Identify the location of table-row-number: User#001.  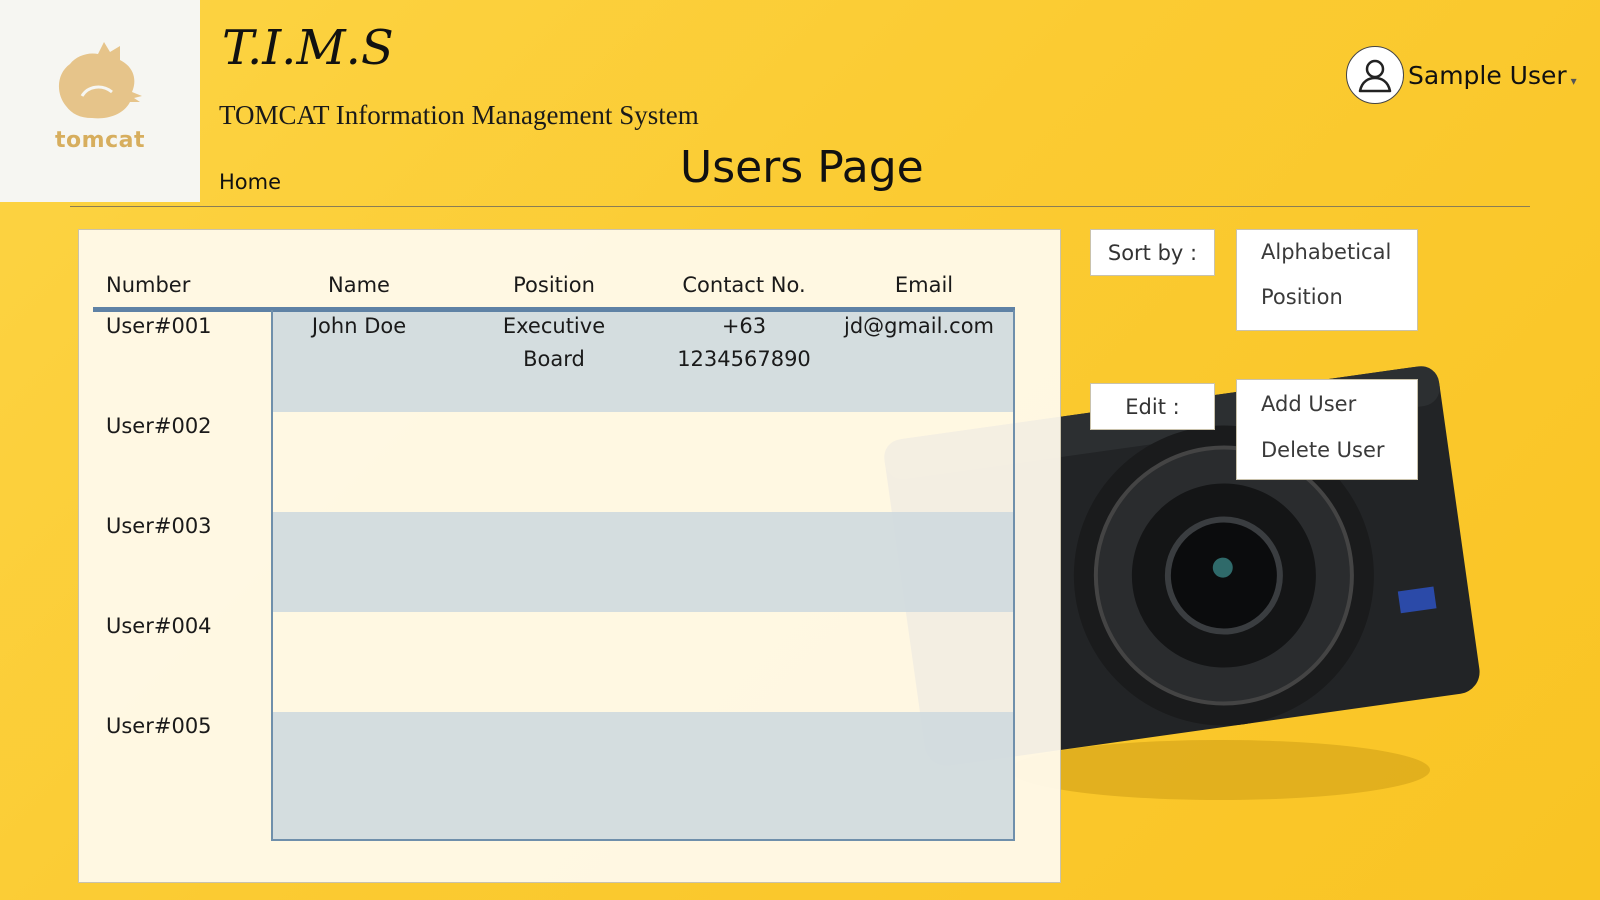
(159, 326).